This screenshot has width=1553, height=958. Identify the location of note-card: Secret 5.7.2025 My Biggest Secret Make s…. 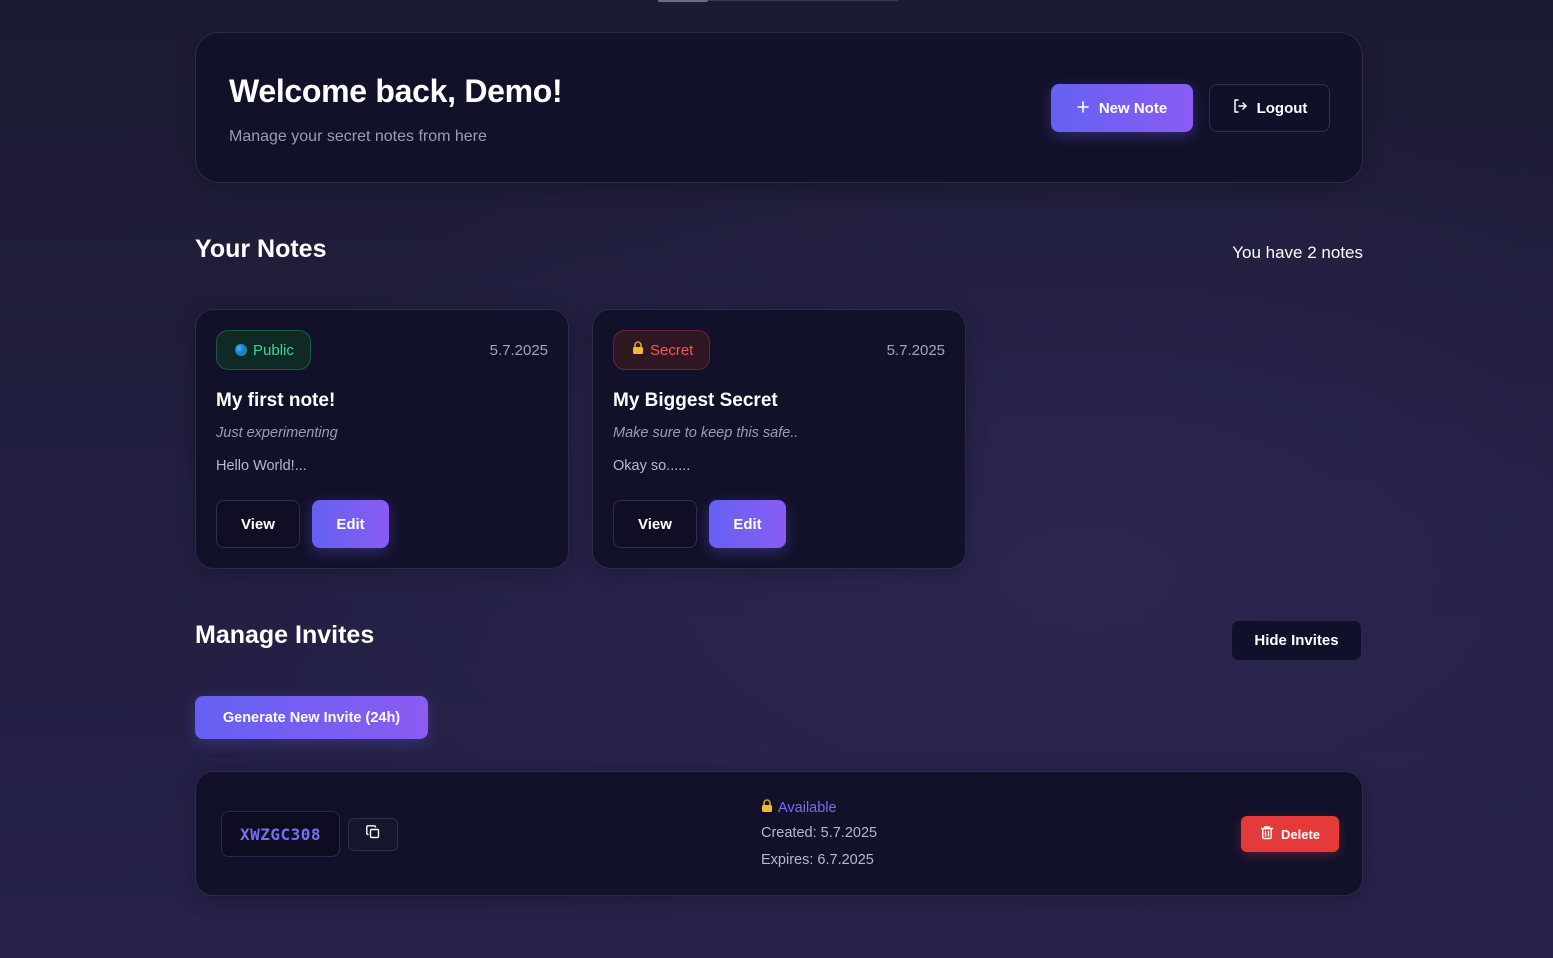
(779, 439).